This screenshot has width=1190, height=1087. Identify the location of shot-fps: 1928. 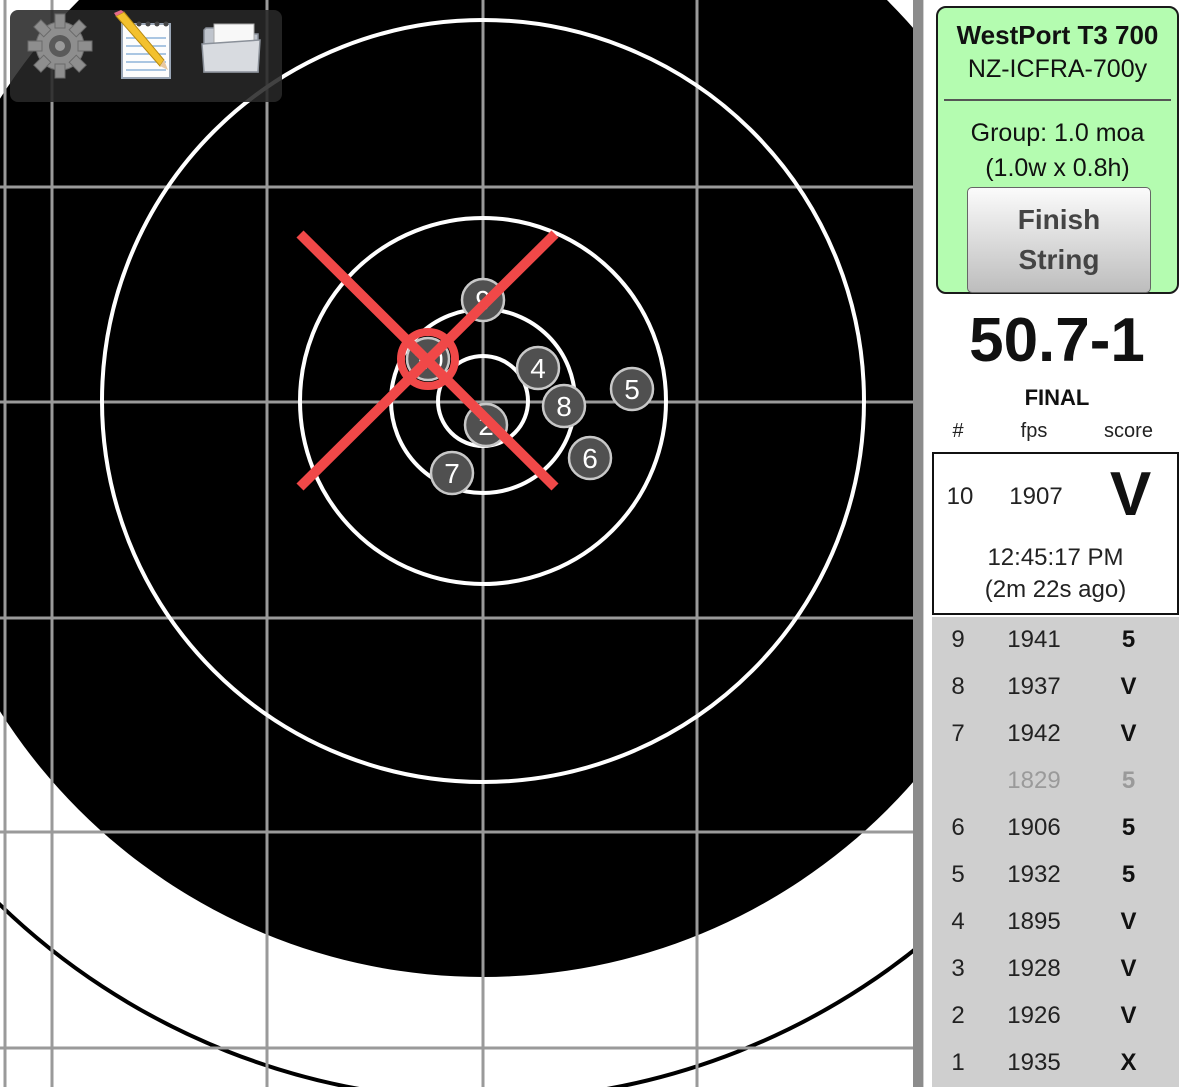
(1034, 968).